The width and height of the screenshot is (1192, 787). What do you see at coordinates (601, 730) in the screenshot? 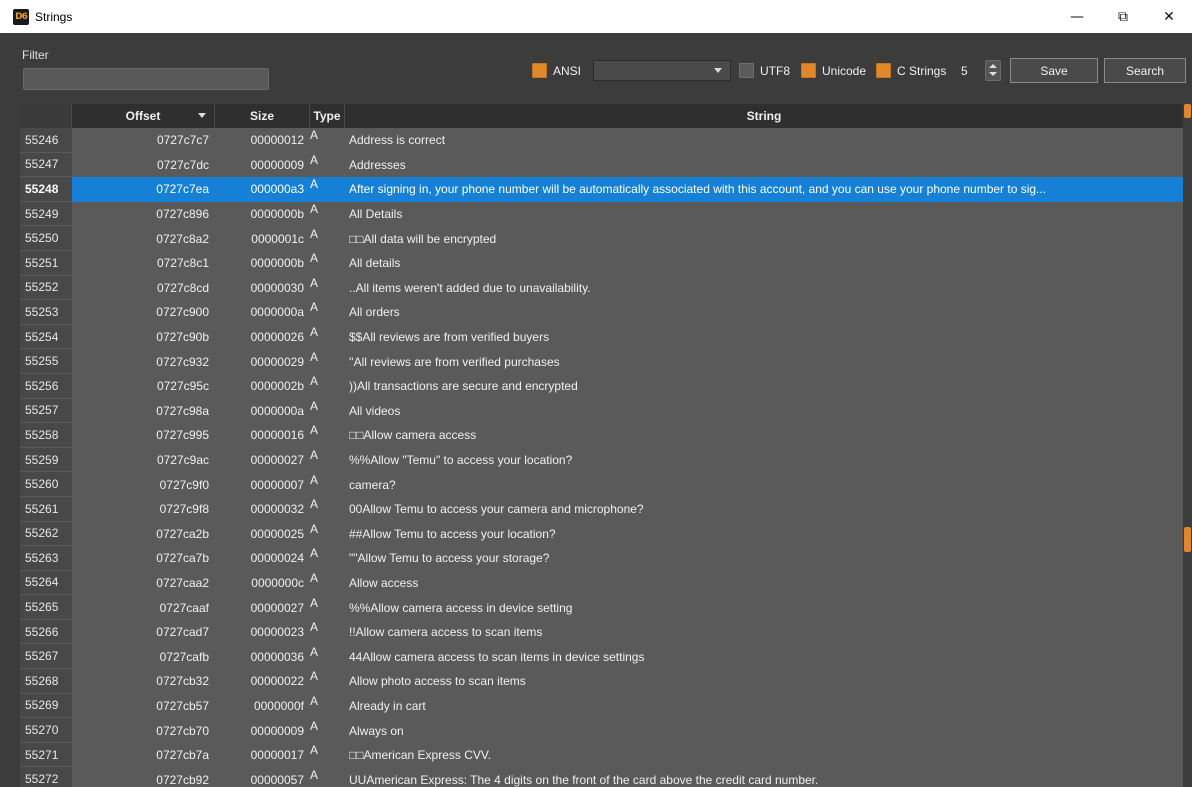
I see `table-row: 55270 0727cb70 00000009 A Always on` at bounding box center [601, 730].